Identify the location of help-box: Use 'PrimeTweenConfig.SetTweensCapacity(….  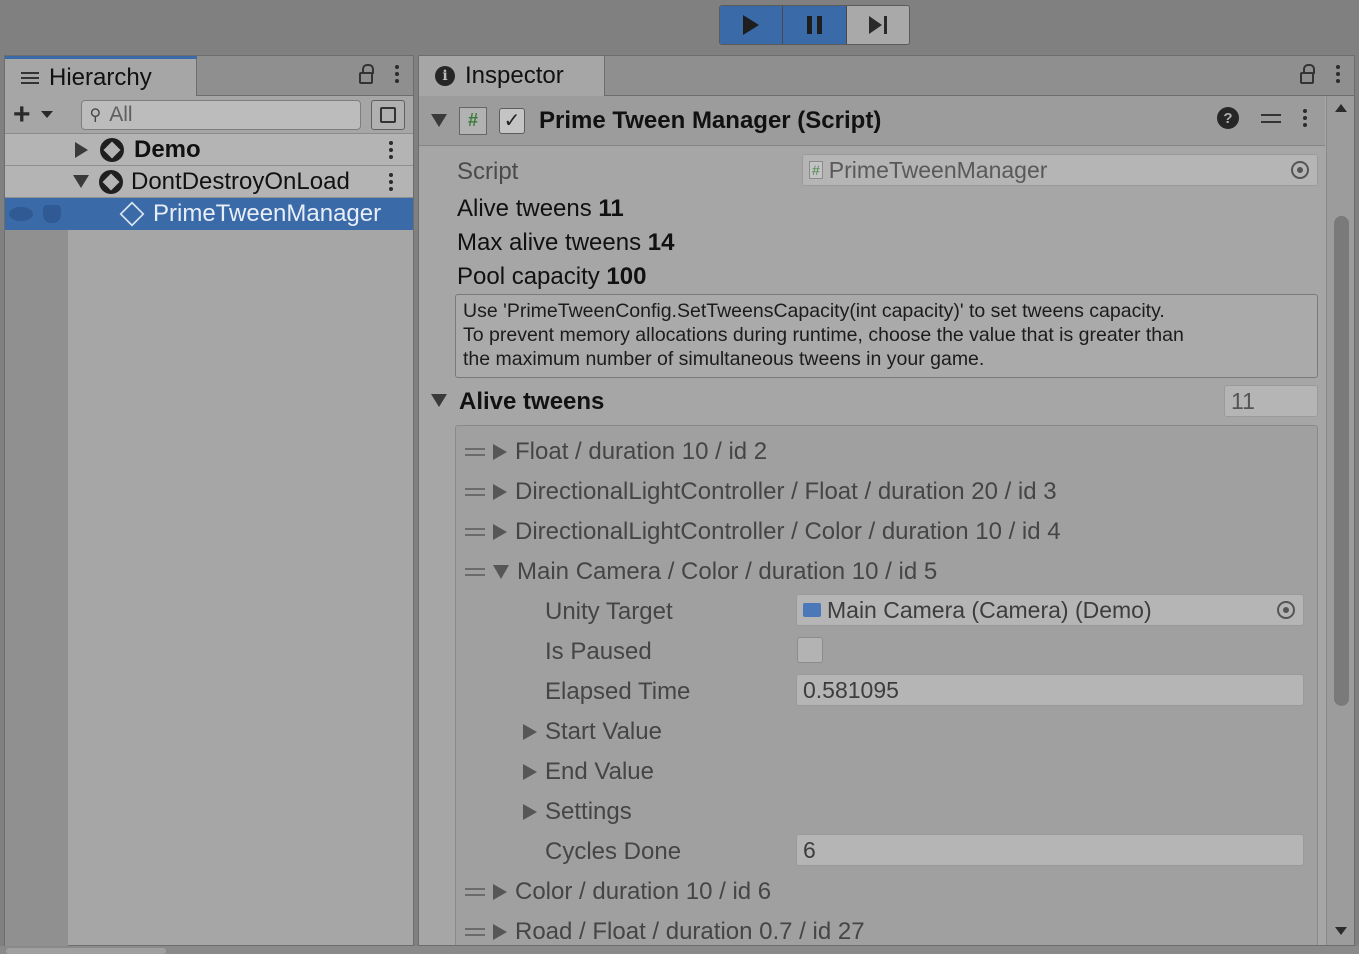
(886, 336).